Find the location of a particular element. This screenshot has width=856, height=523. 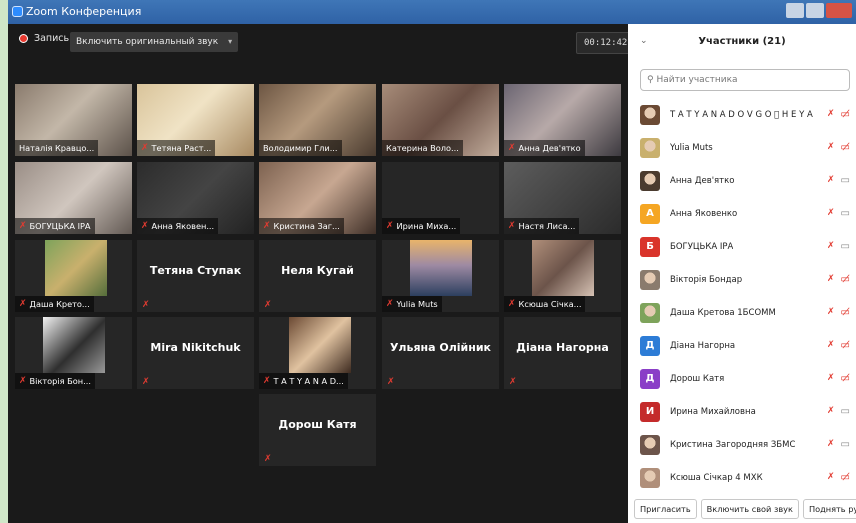

participant-name: Анна Дев'ятко is located at coordinates (549, 148).